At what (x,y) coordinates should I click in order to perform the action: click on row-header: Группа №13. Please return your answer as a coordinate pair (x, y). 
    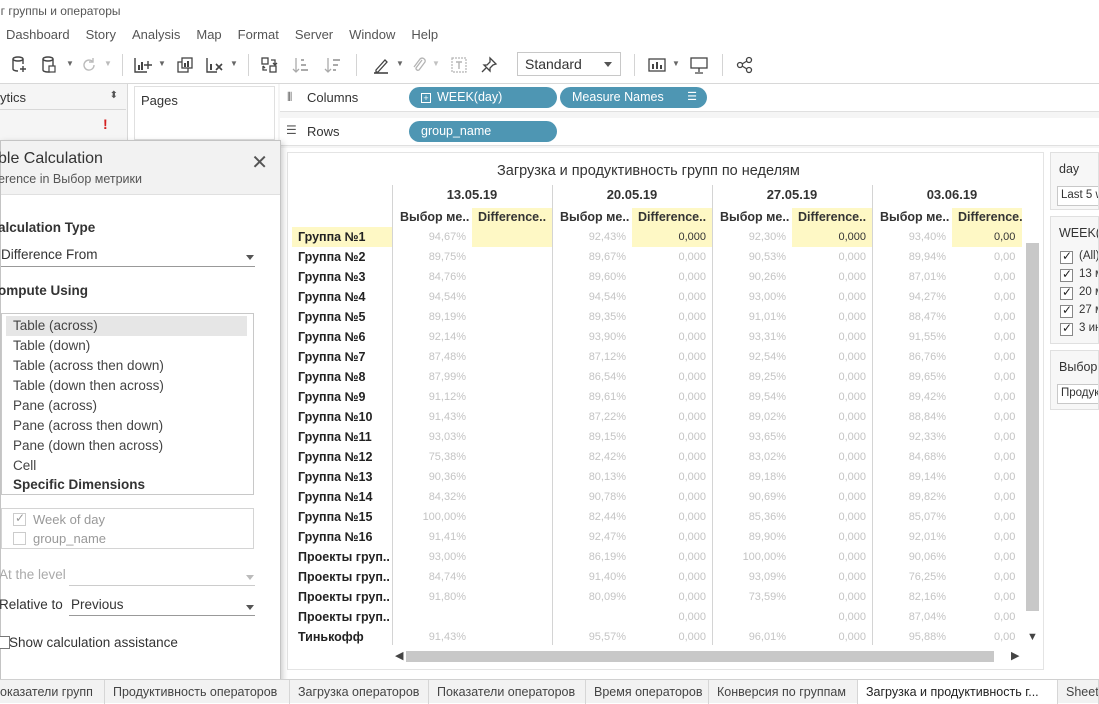
    Looking at the image, I should click on (342, 477).